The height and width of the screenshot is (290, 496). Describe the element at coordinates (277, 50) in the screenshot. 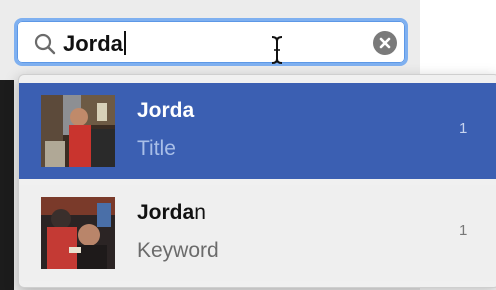

I see `ibeam-cursor-icon` at that location.